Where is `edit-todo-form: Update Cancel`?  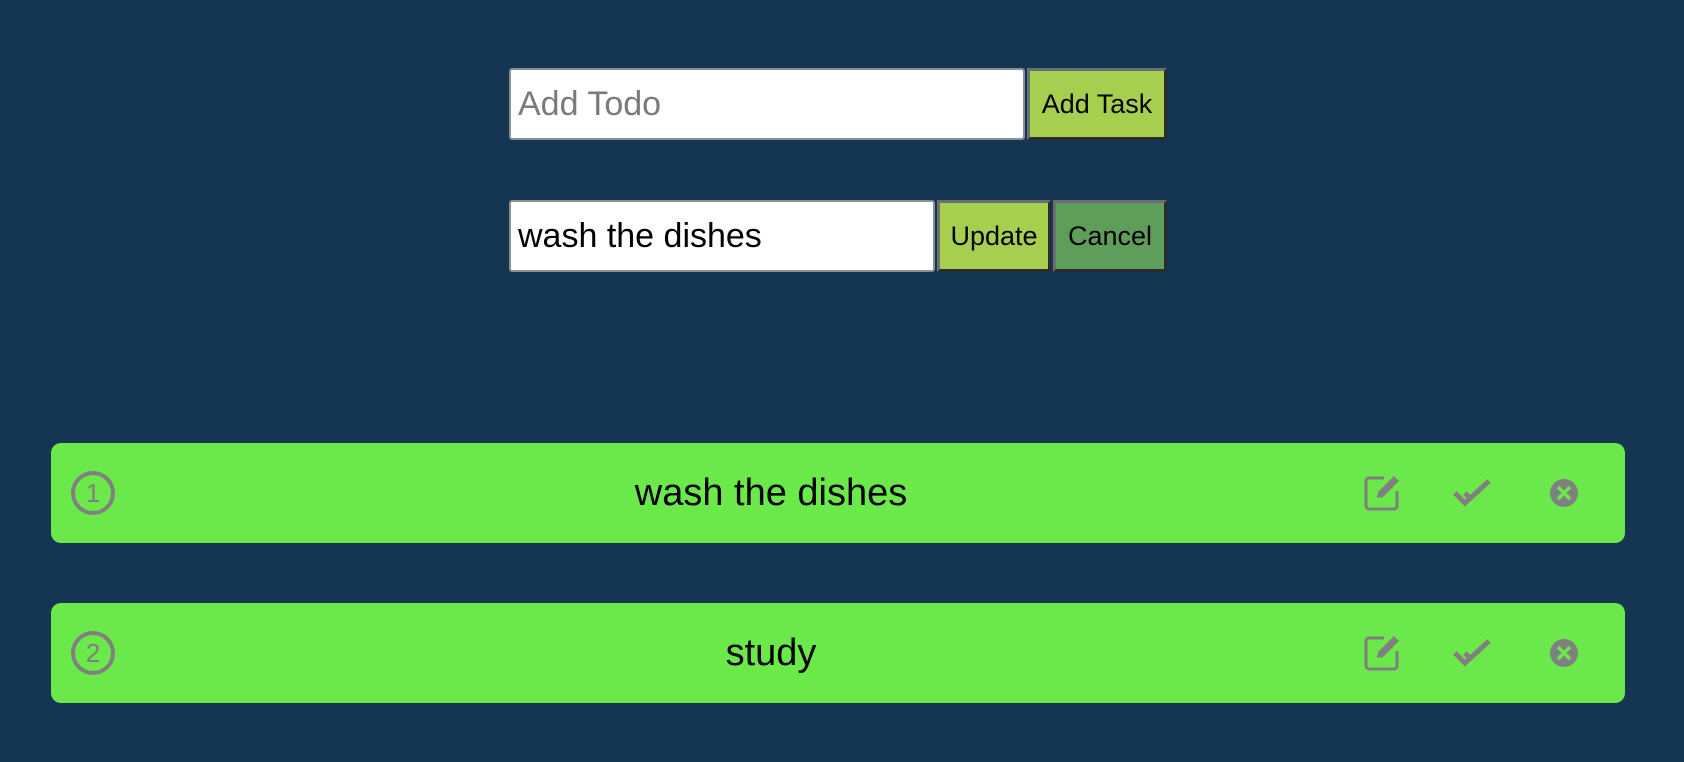 edit-todo-form: Update Cancel is located at coordinates (838, 236).